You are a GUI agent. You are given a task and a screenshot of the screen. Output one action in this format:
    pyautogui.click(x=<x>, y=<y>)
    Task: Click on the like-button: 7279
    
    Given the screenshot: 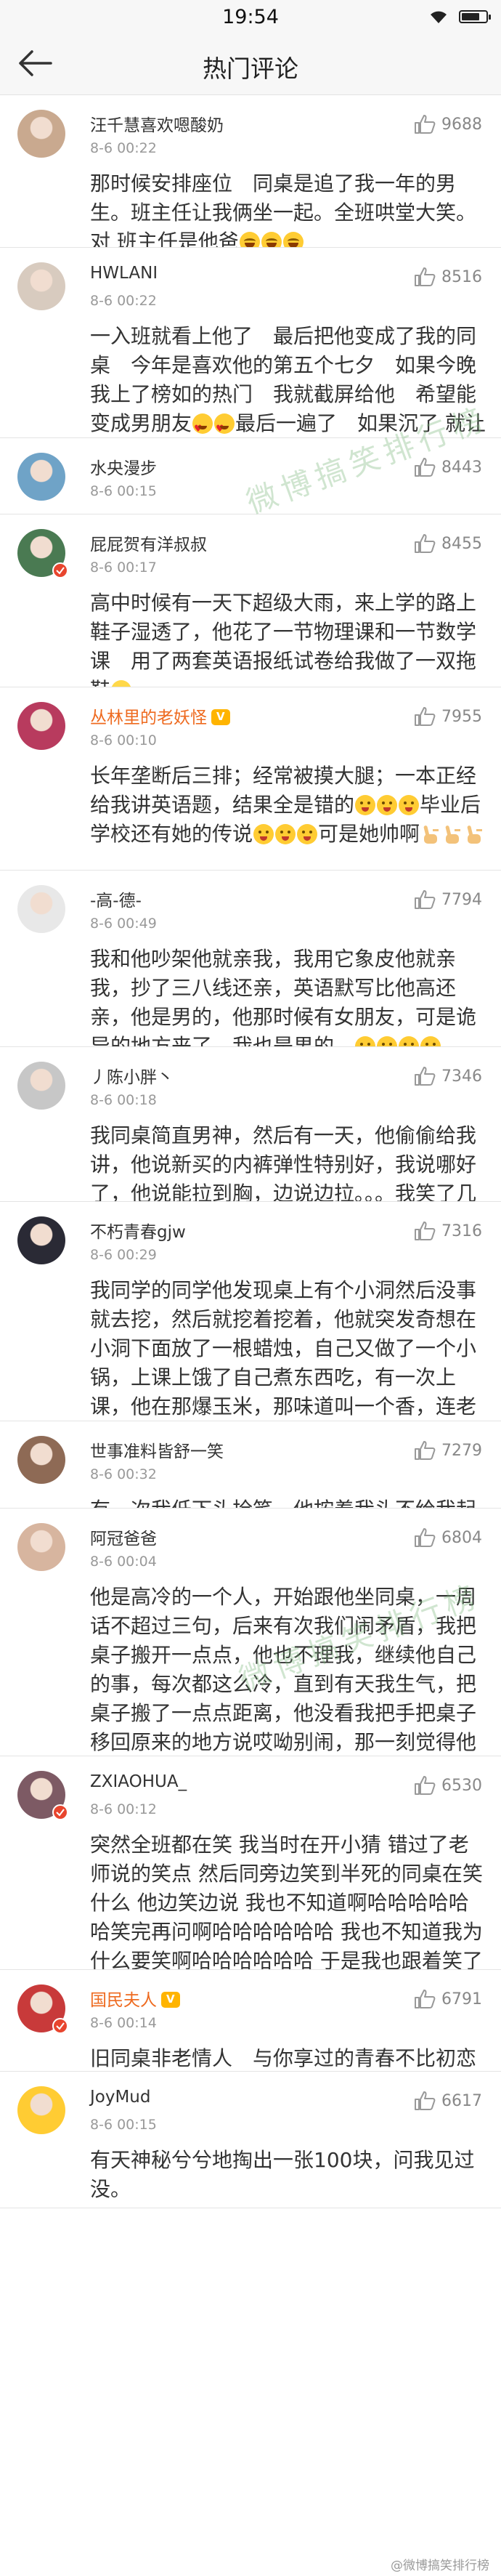 What is the action you would take?
    pyautogui.click(x=448, y=1450)
    